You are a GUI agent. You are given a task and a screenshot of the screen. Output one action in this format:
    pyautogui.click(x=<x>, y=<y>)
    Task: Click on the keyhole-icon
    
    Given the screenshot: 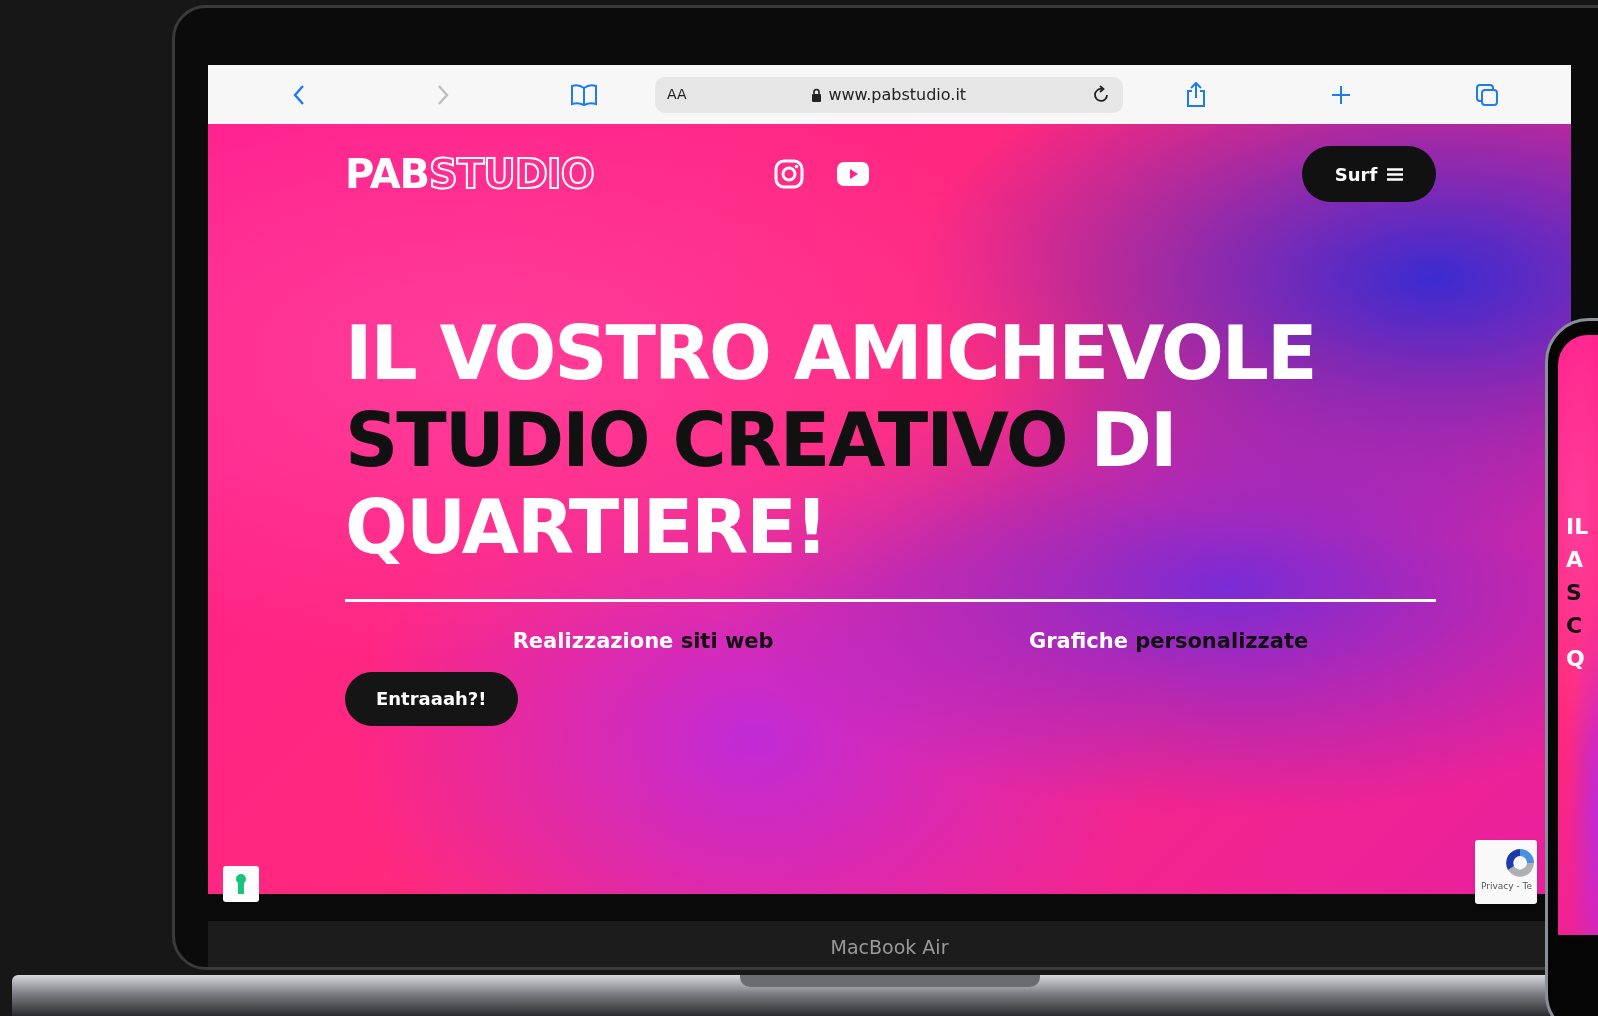 What is the action you would take?
    pyautogui.click(x=241, y=884)
    